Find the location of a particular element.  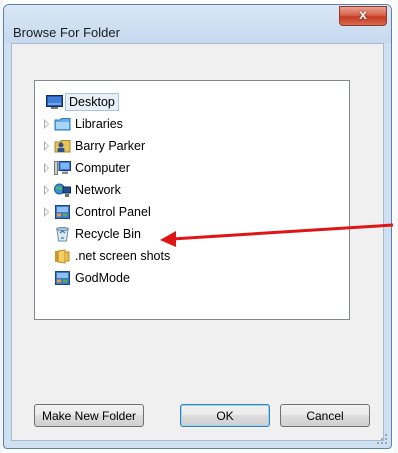

title-bar: Browse For Folder x is located at coordinates (197, 24).